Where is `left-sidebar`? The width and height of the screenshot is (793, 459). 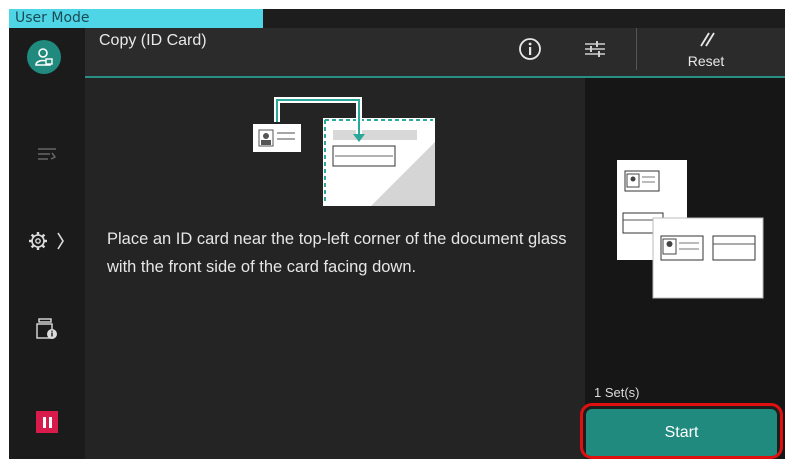 left-sidebar is located at coordinates (47, 243).